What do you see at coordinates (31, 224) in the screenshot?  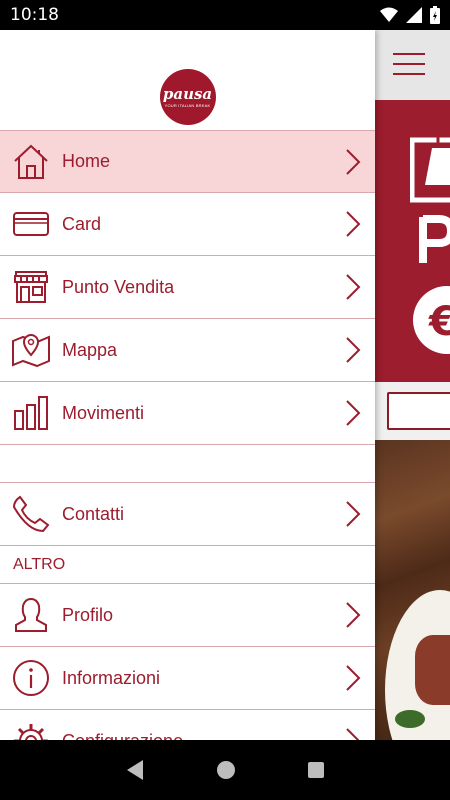 I see `card-icon` at bounding box center [31, 224].